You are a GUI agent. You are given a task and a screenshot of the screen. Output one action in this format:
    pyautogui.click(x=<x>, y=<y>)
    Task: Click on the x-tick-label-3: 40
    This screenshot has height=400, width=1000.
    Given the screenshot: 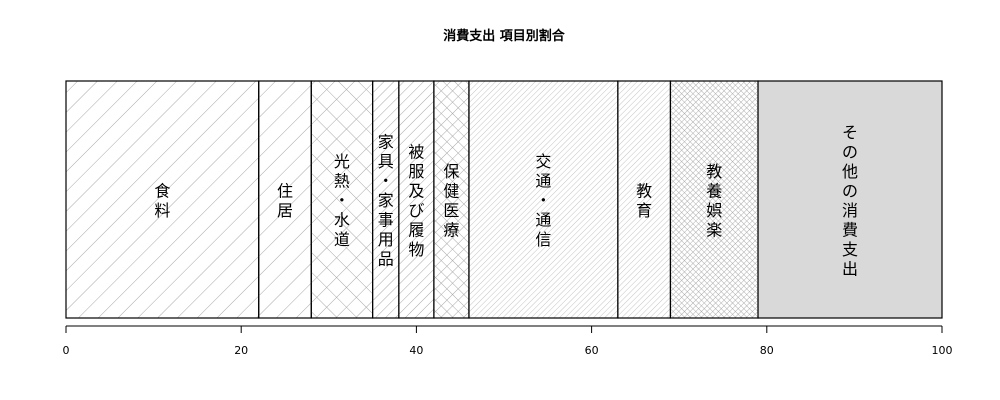 What is the action you would take?
    pyautogui.click(x=416, y=350)
    